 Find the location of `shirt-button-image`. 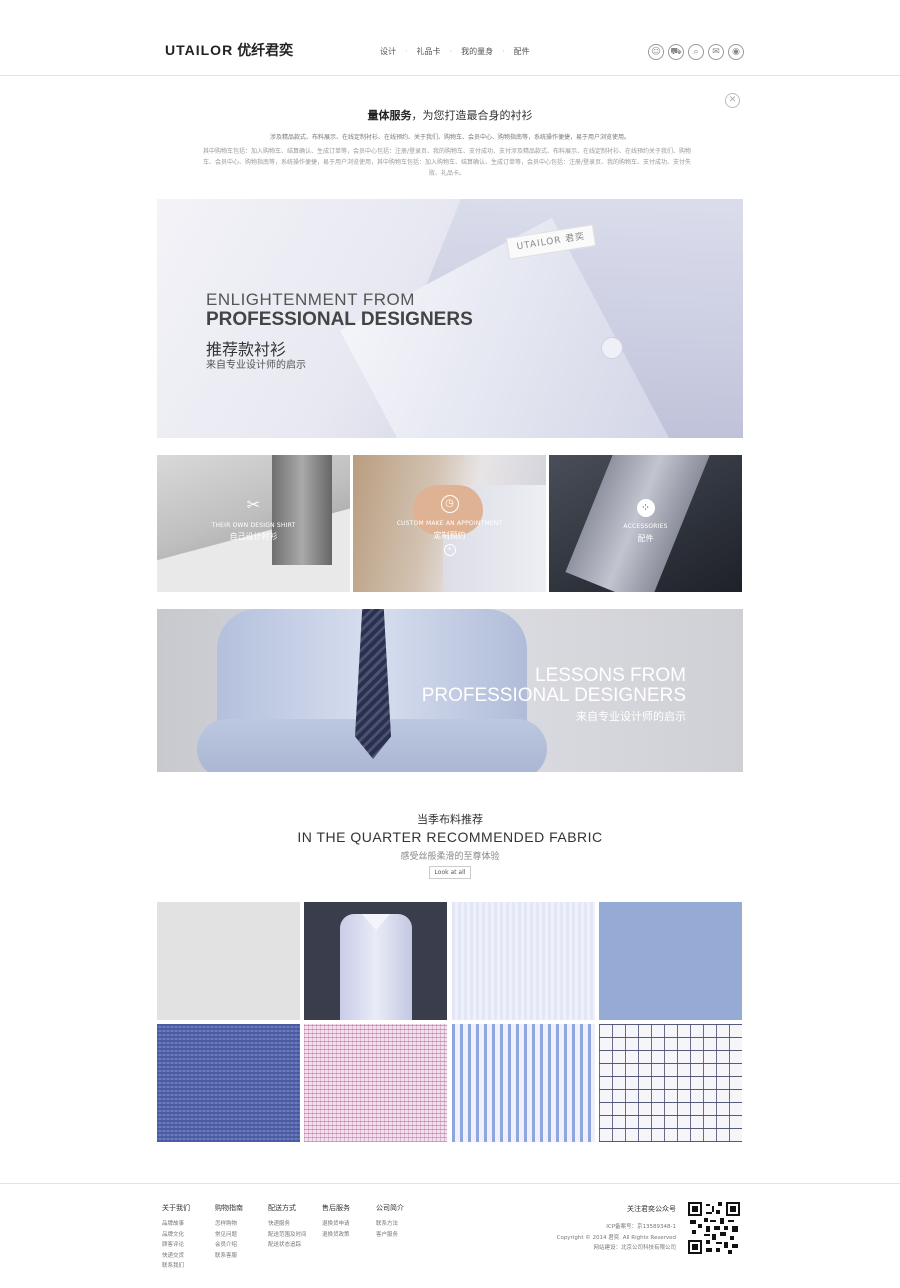

shirt-button-image is located at coordinates (612, 348).